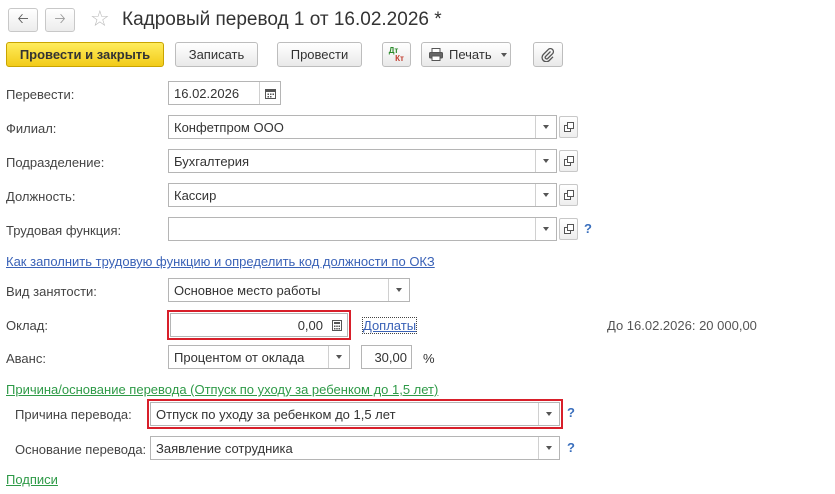 The width and height of the screenshot is (835, 494). Describe the element at coordinates (224, 448) in the screenshot. I see `basis-value: Заявление сотрудника` at that location.